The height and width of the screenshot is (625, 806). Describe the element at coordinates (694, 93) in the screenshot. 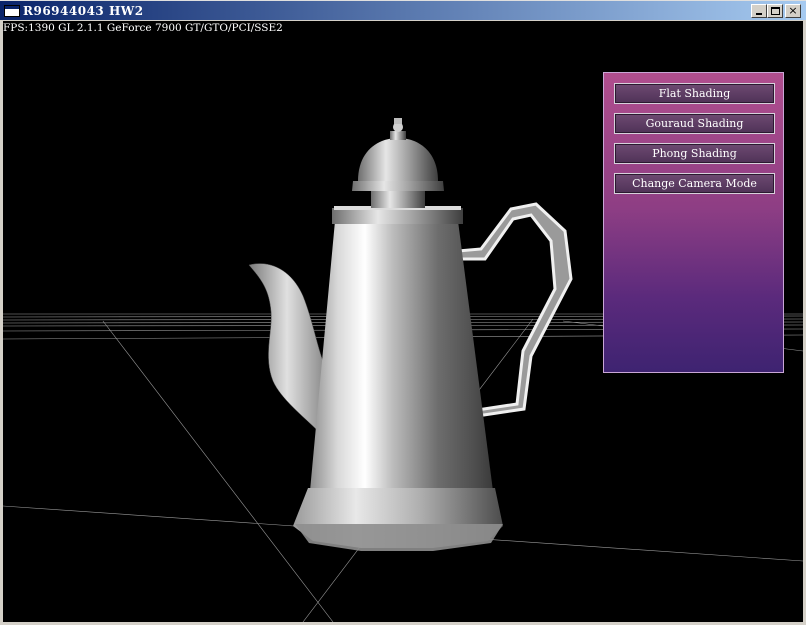

I see `flat-shading-button: Flat Shading` at that location.